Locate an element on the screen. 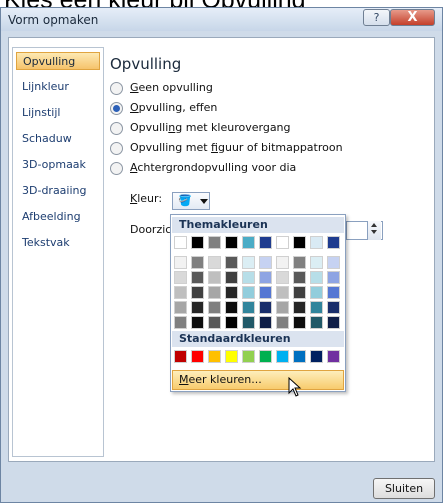  sidebar-item-tekstvak: Tekstvak is located at coordinates (58, 243).